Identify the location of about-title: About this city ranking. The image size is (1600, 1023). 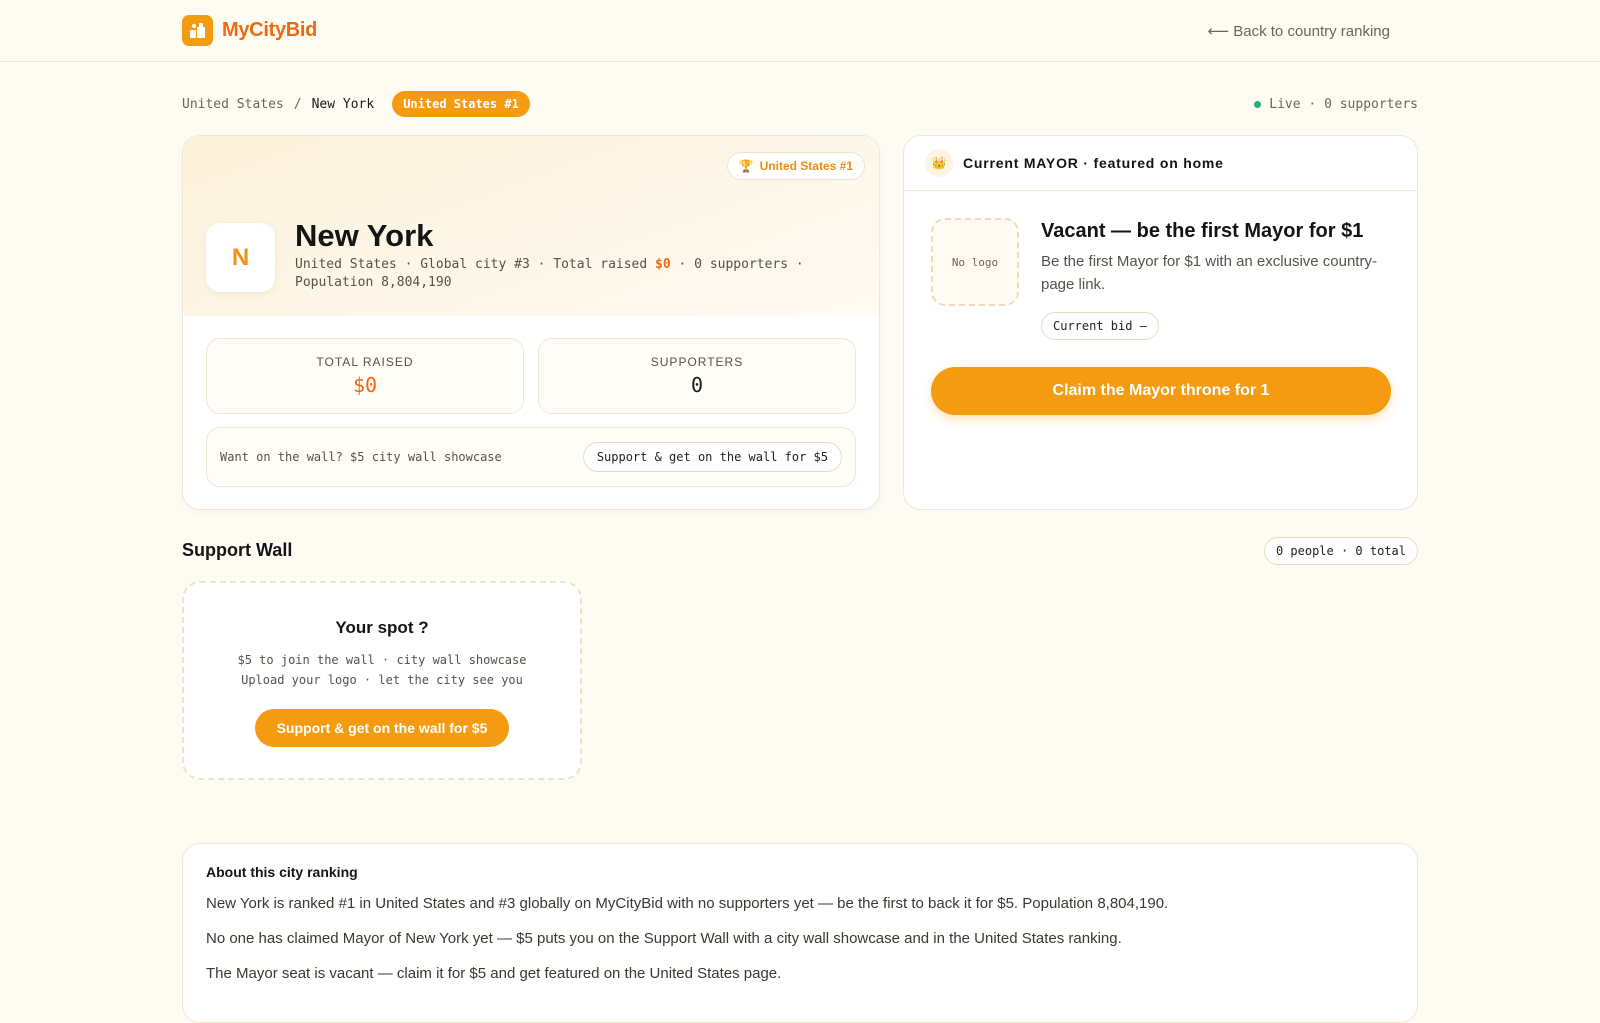
(282, 872).